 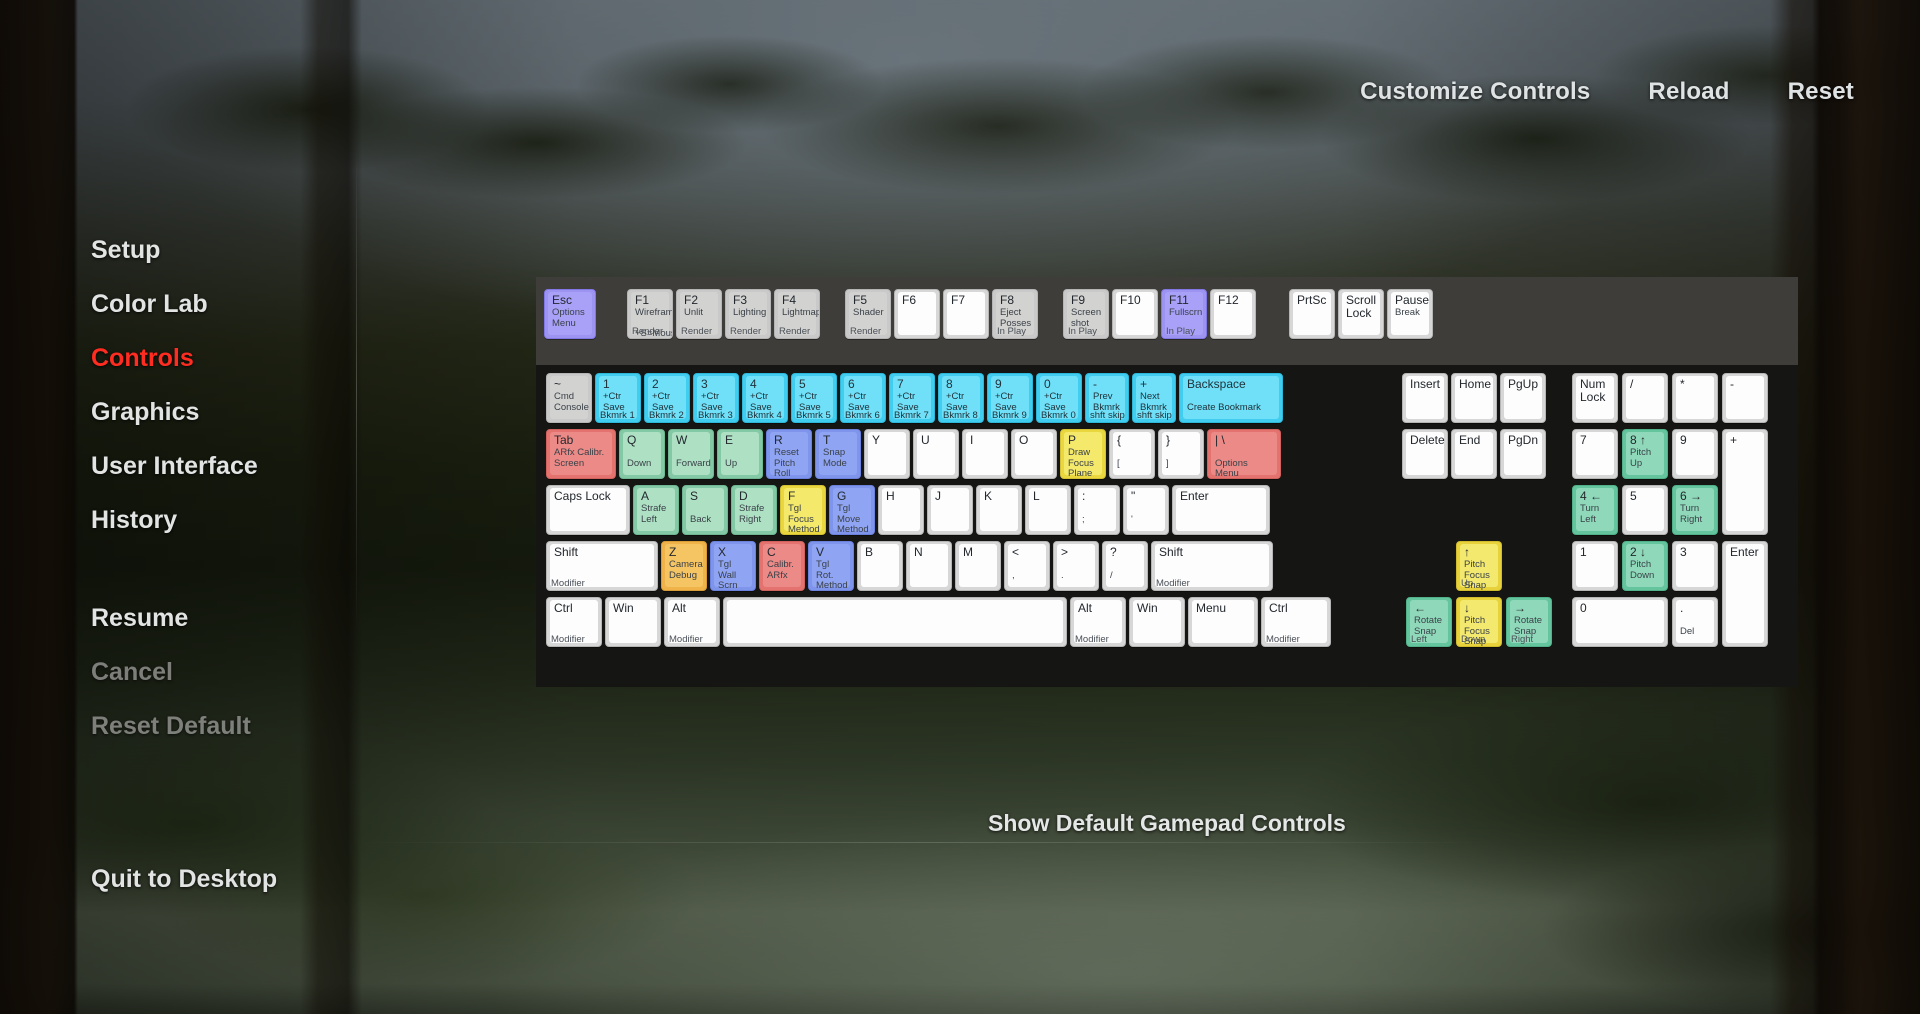 I want to click on menu-item-resume: Resume, so click(x=241, y=618).